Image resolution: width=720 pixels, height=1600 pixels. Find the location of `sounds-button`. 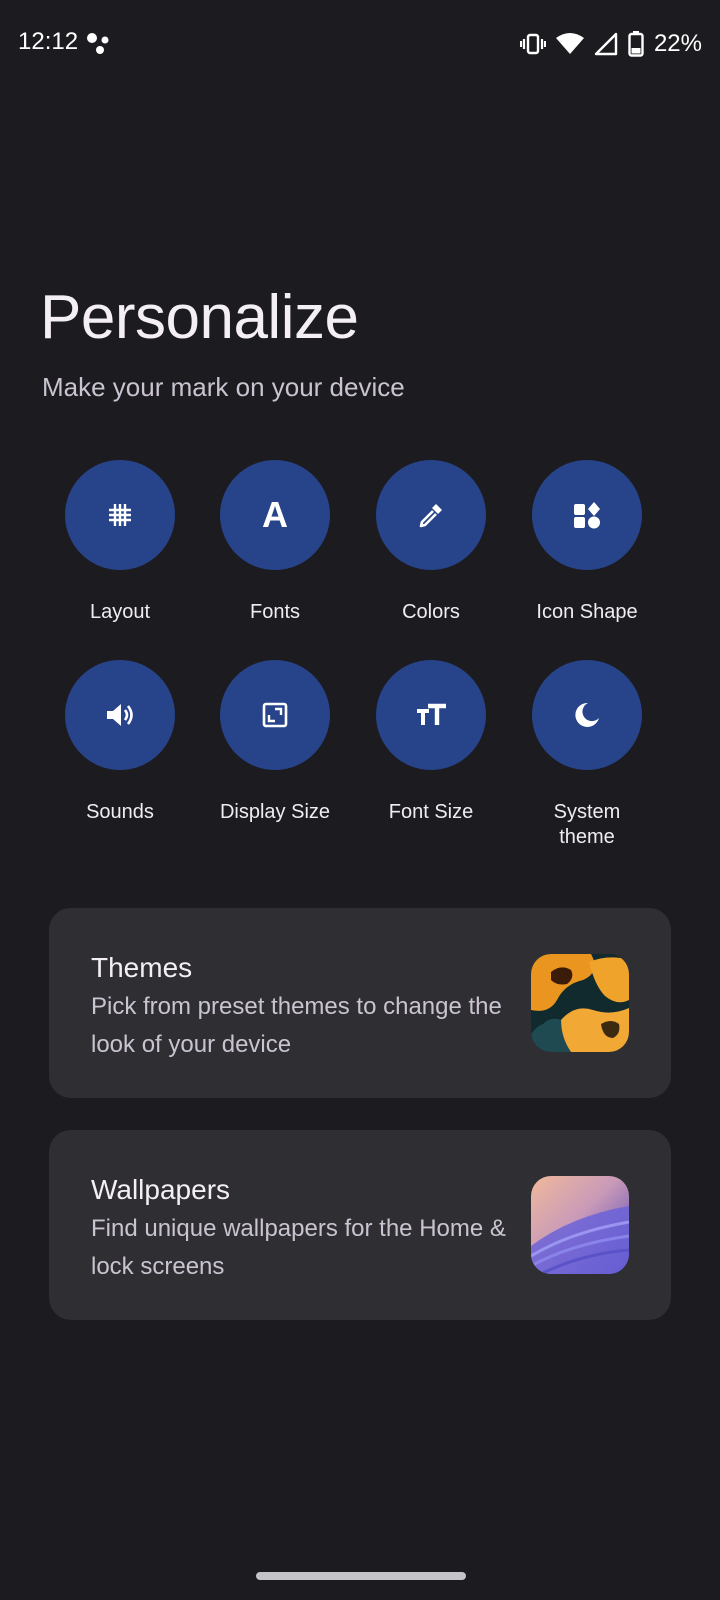

sounds-button is located at coordinates (120, 715).